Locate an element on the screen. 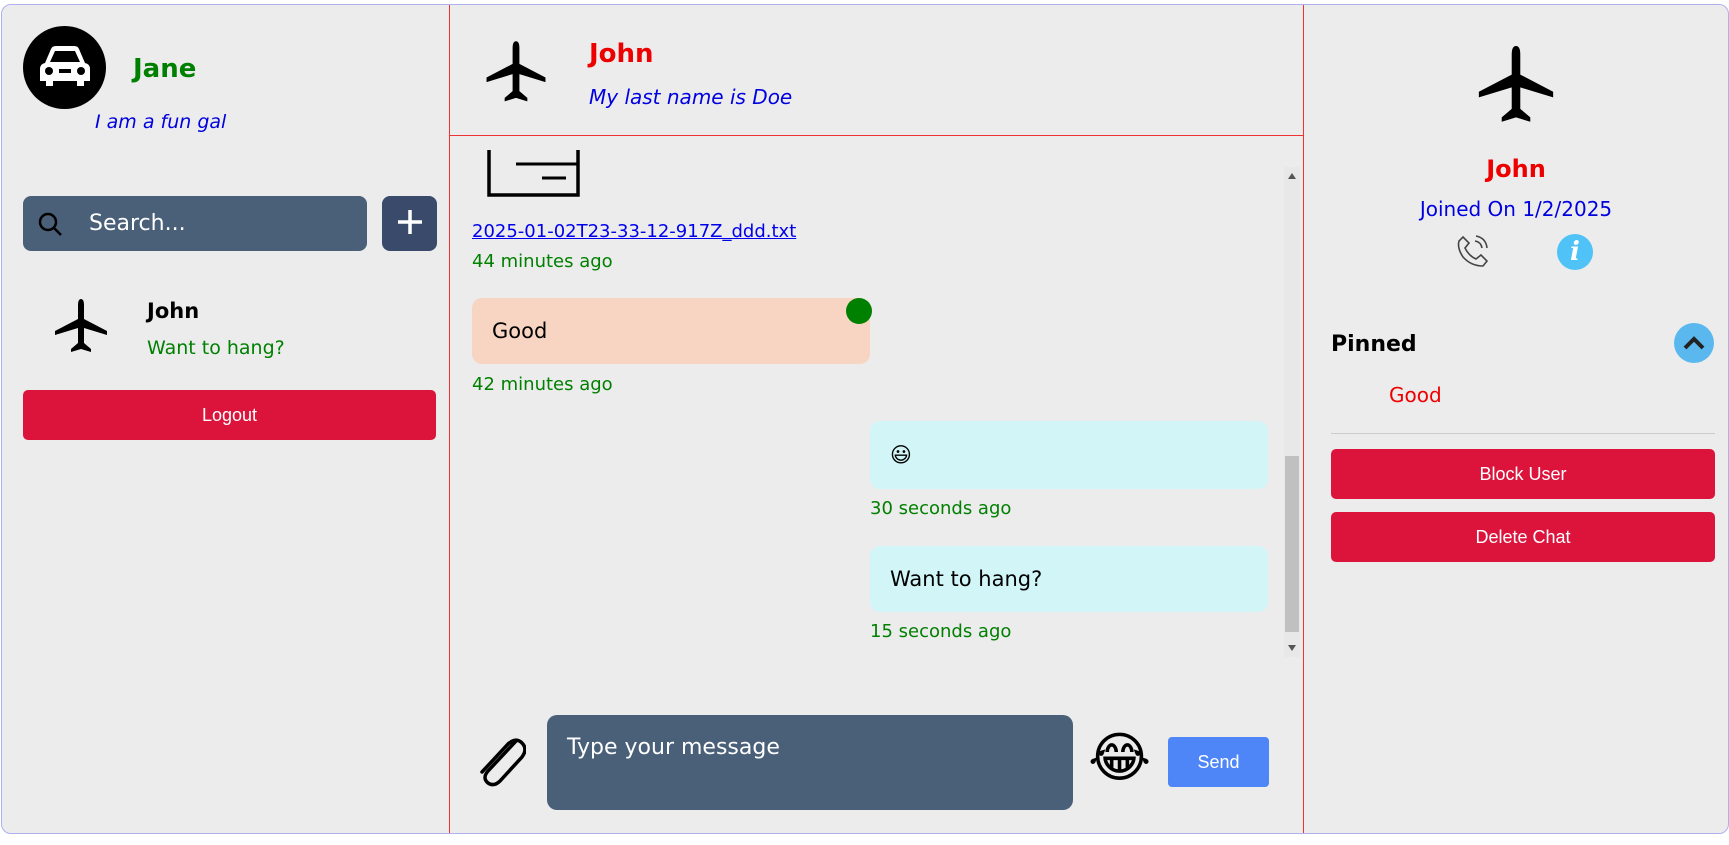  divider is located at coordinates (1523, 433).